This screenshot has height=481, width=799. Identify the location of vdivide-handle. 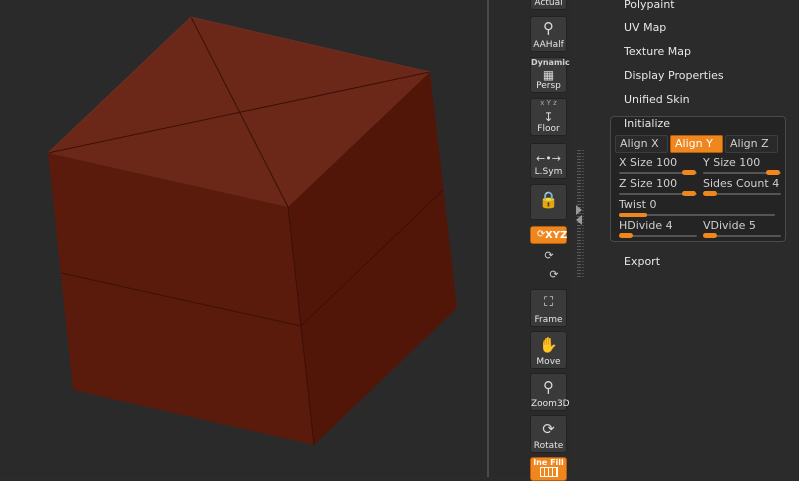
(710, 235).